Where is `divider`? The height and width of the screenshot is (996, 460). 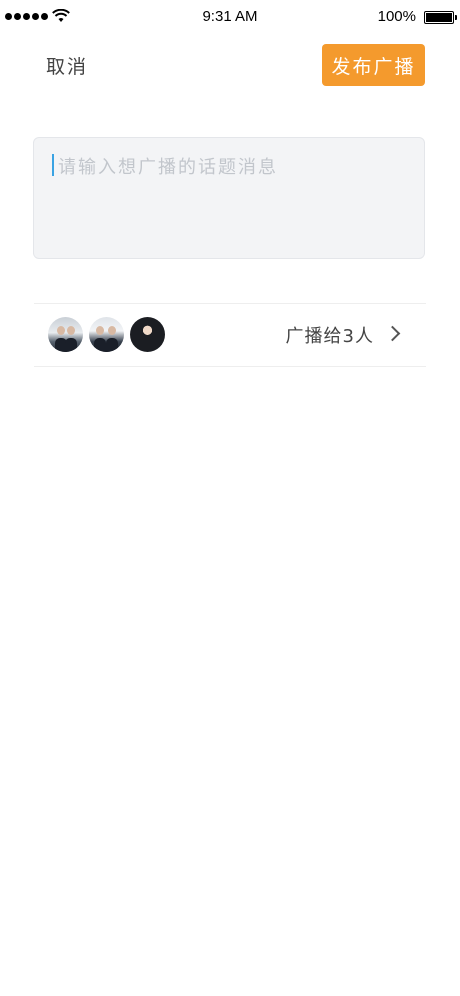
divider is located at coordinates (230, 366).